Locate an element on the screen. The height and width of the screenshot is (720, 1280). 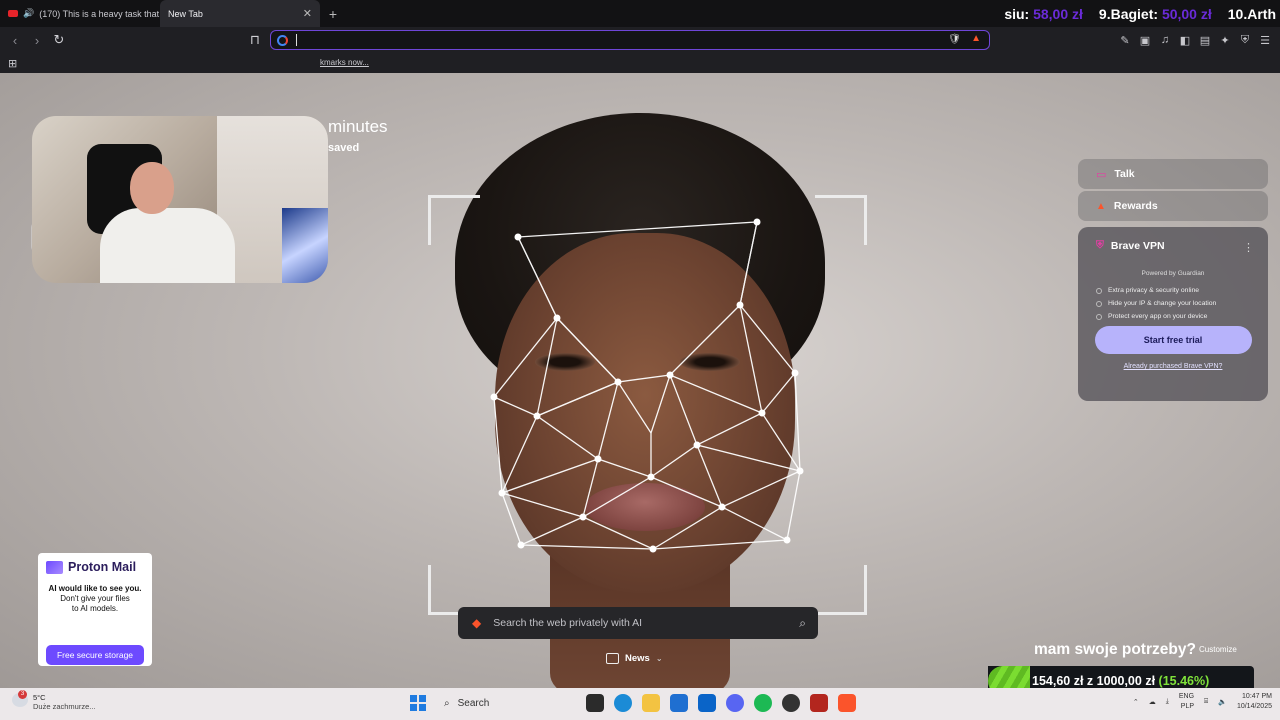
list-item: Hide your IP & change your location is located at coordinates (1177, 303).